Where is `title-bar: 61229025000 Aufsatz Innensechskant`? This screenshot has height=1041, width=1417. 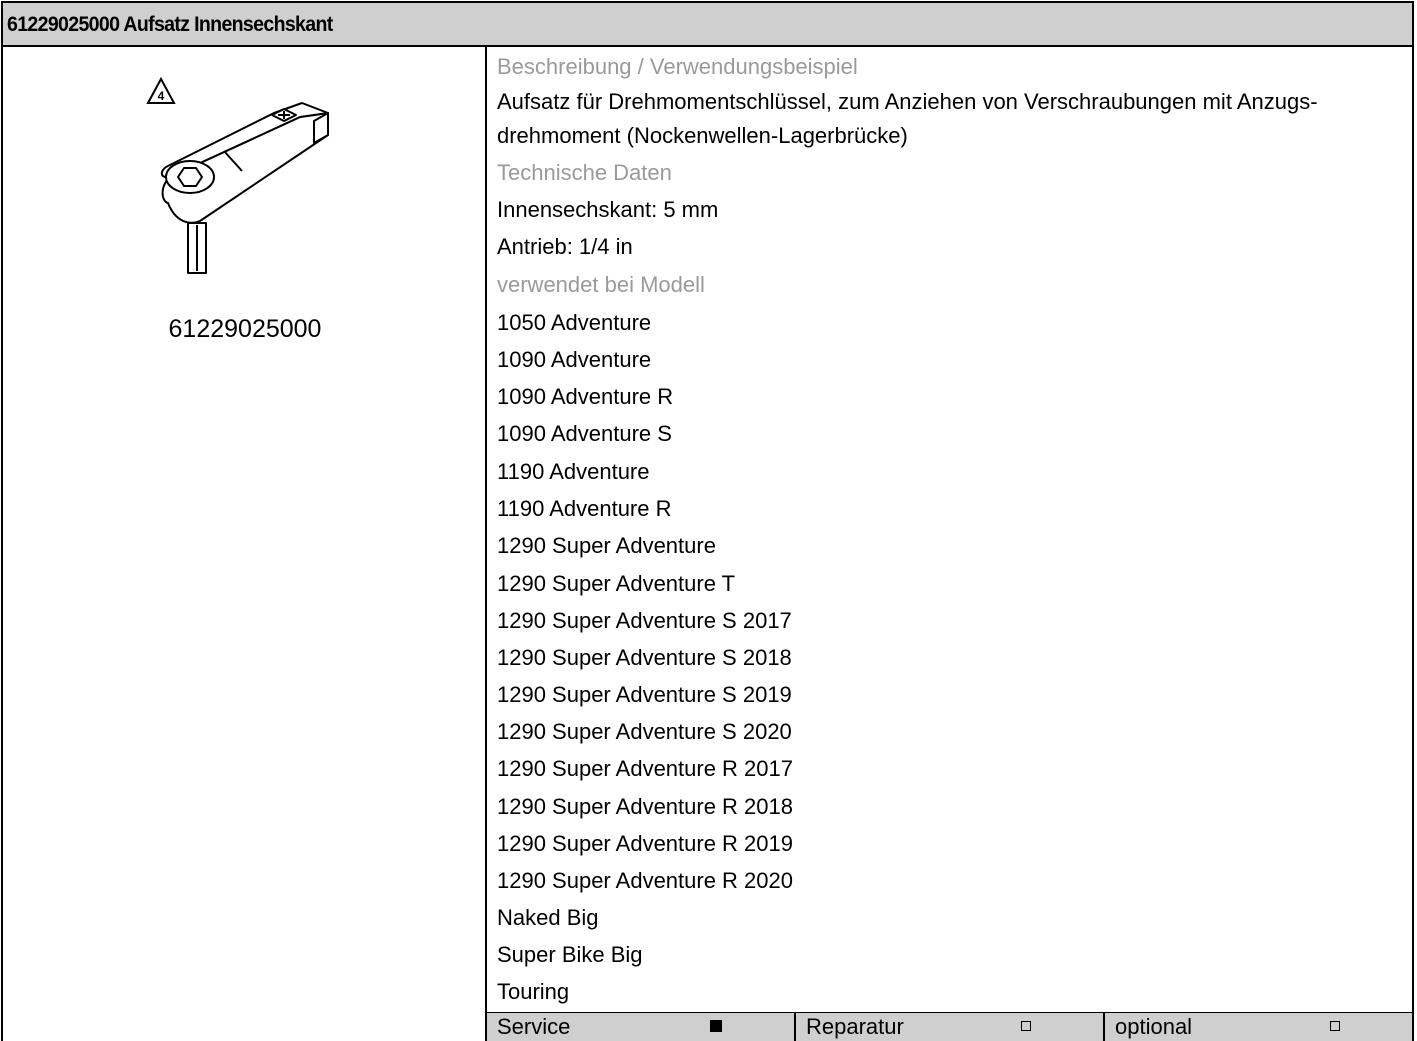
title-bar: 61229025000 Aufsatz Innensechskant is located at coordinates (707, 25).